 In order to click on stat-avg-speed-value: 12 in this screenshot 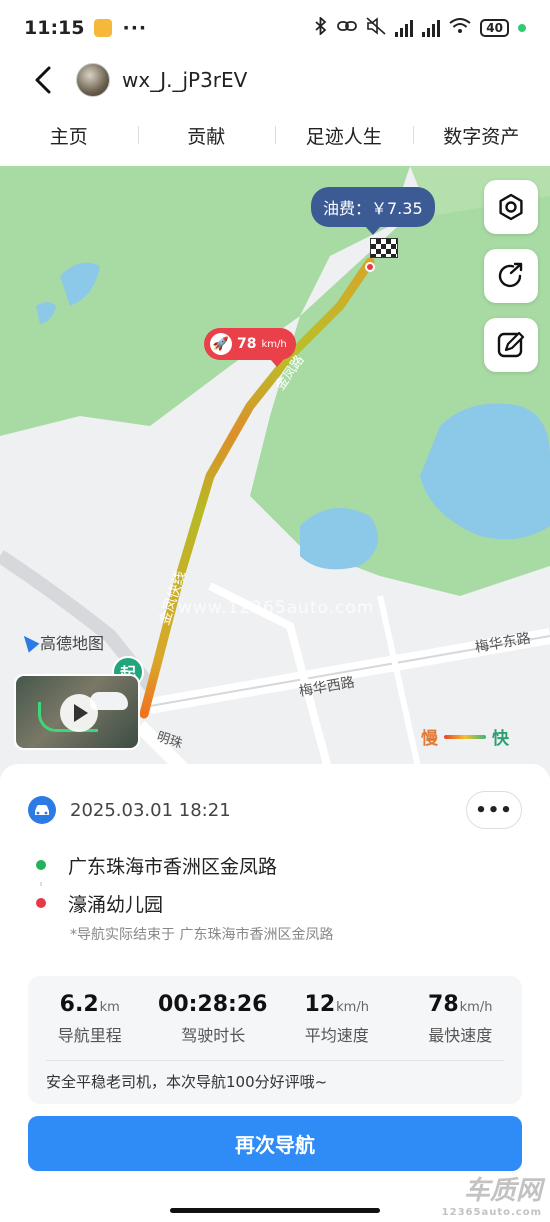, I will do `click(320, 1004)`.